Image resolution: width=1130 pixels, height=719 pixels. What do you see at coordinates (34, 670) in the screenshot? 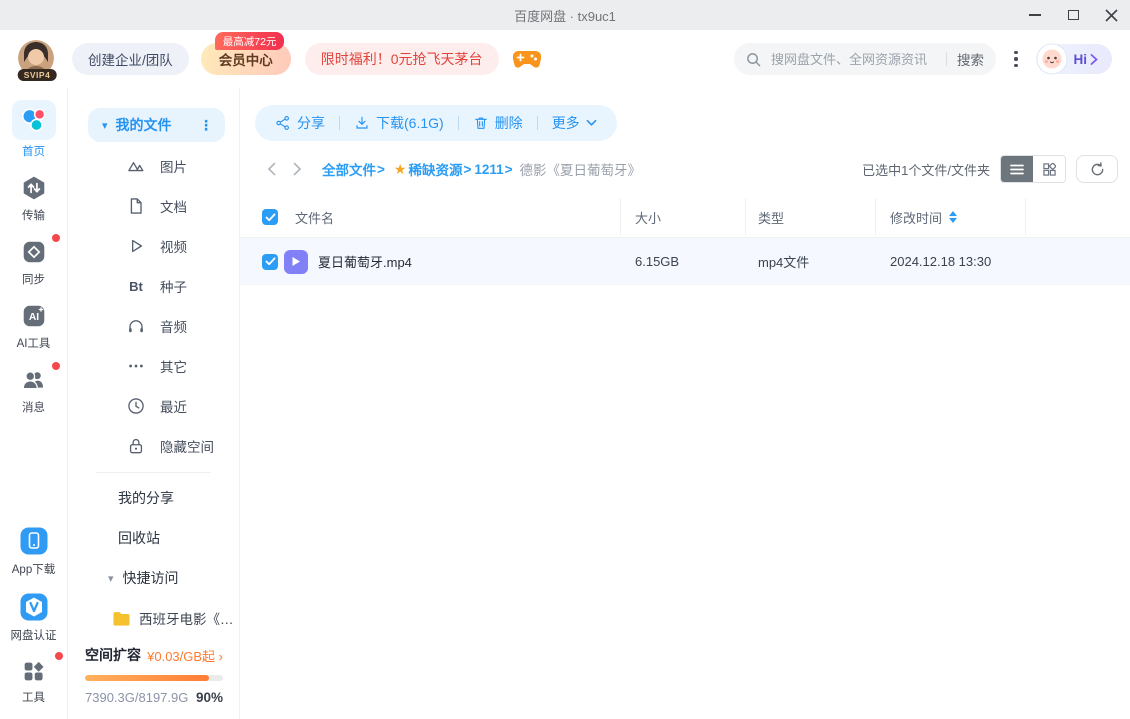
I see `tools-icon` at bounding box center [34, 670].